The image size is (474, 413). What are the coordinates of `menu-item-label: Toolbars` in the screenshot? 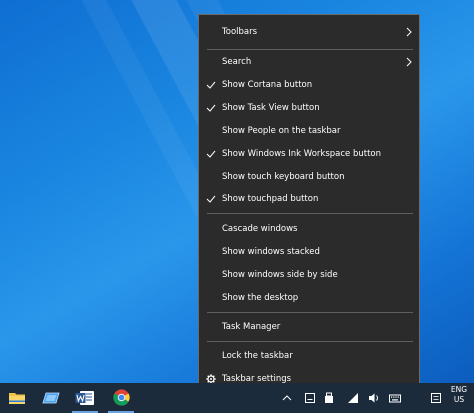 It's located at (240, 32).